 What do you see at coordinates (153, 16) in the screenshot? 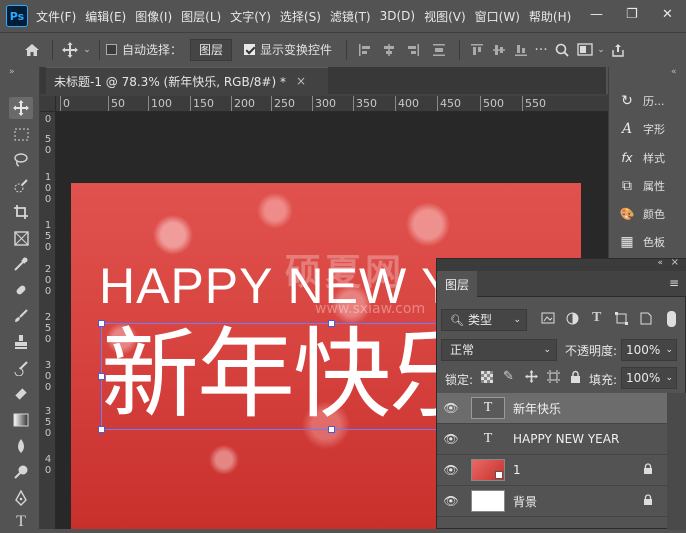
I see `menu-image: 图像(I)` at bounding box center [153, 16].